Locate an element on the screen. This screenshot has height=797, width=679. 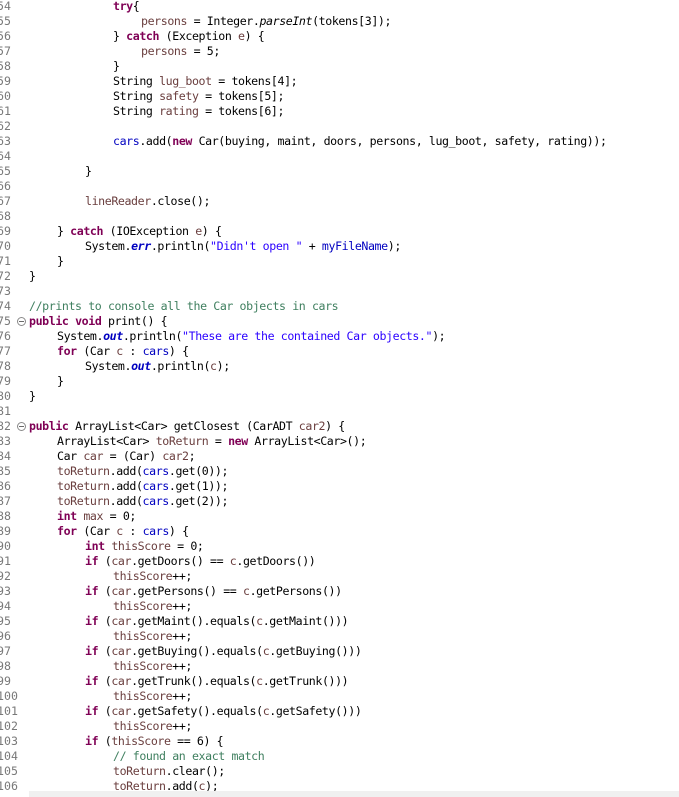
code-text: toReturn.add(cars.get(1)); is located at coordinates (143, 486).